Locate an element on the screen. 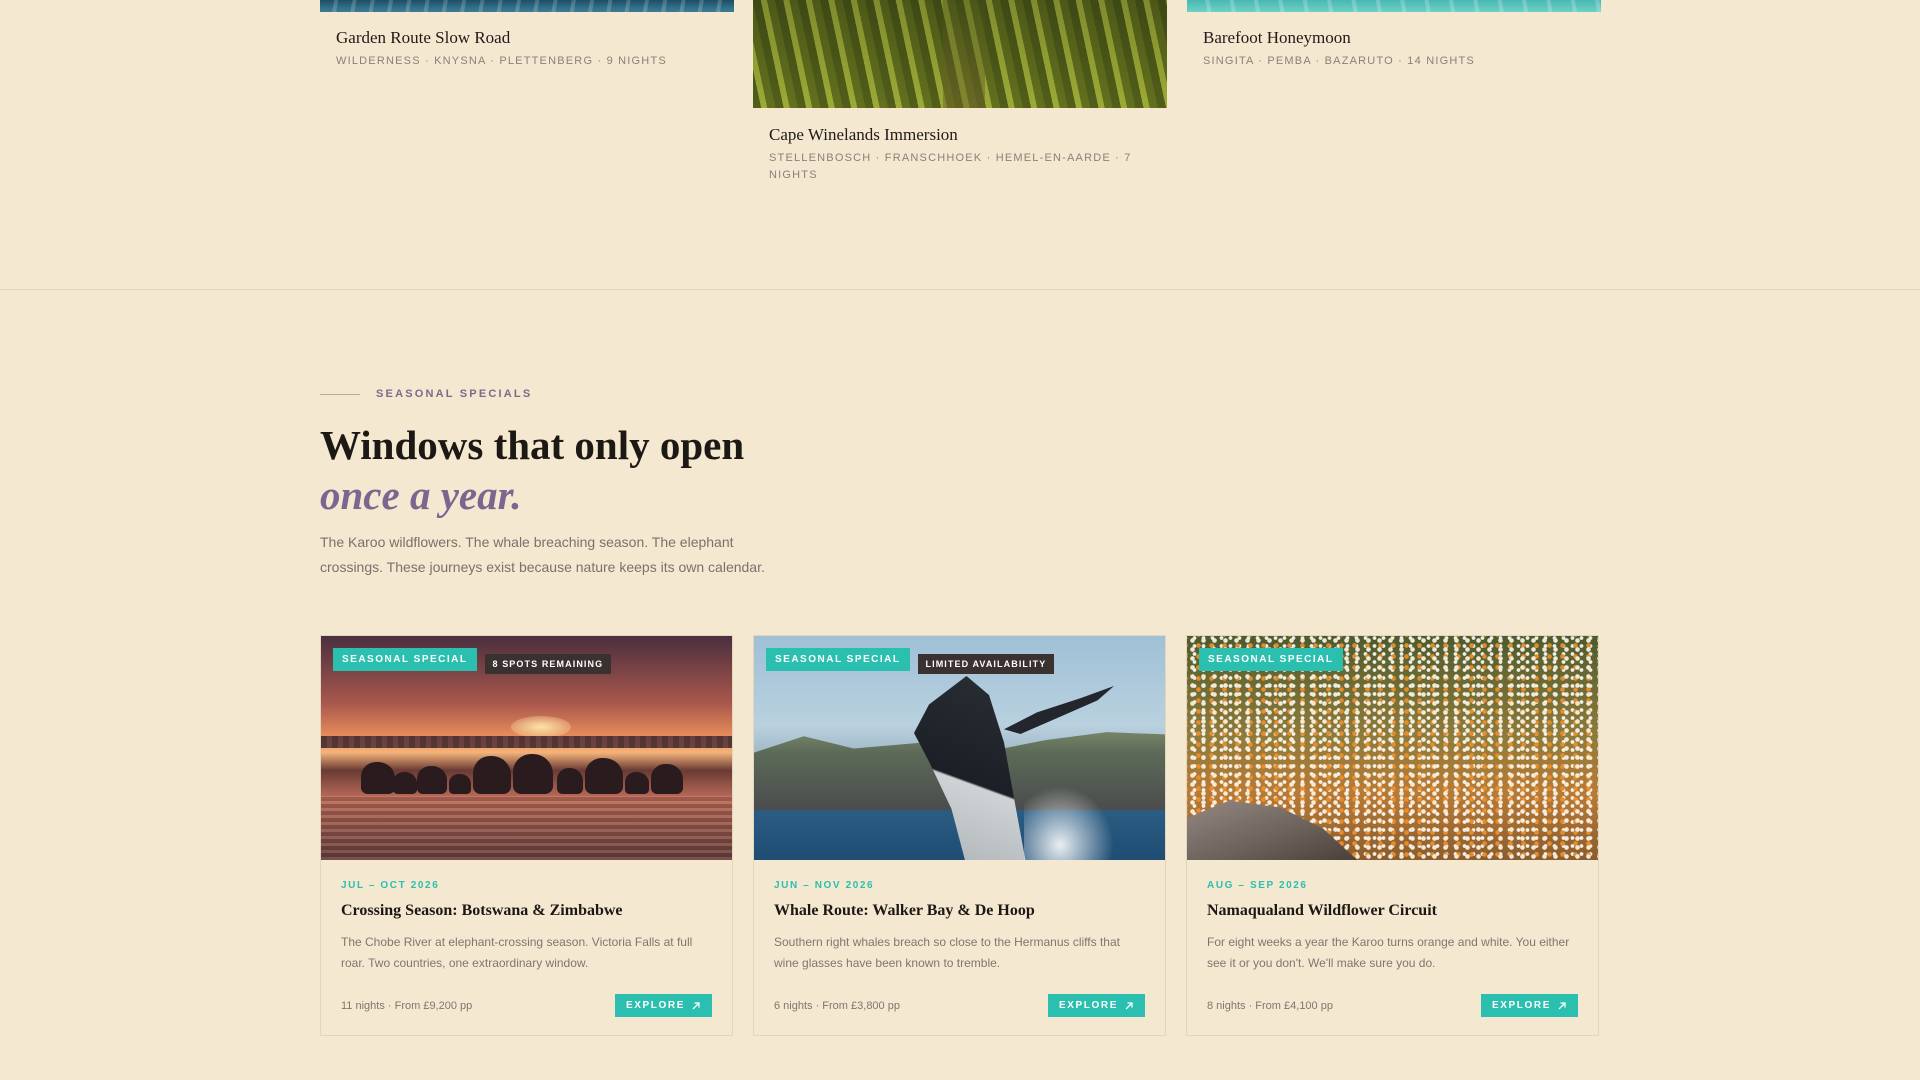  card-title: Whale Route: Walker Bay & De Hoop is located at coordinates (959, 911).